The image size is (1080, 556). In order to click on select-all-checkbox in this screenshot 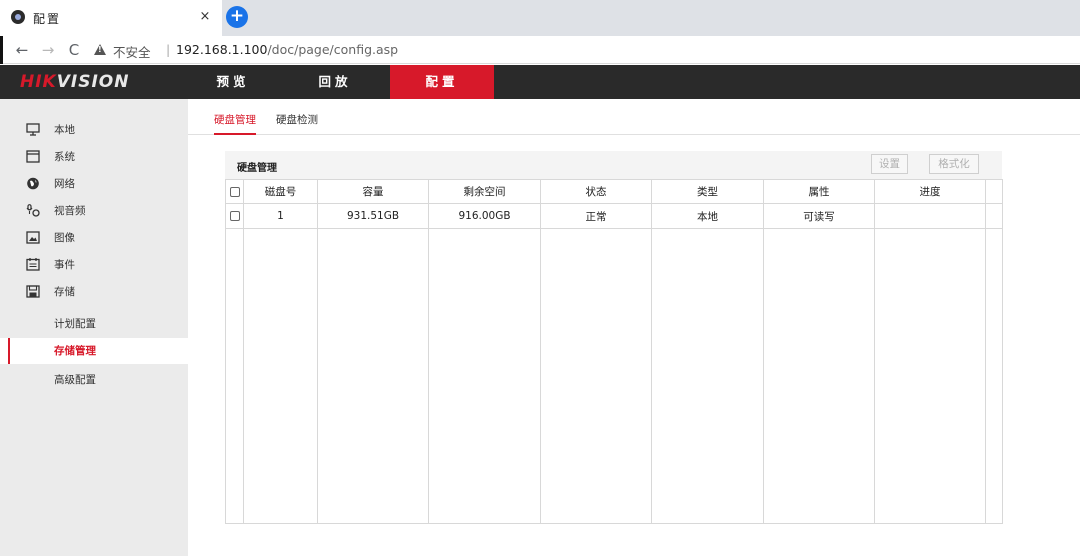, I will do `click(234, 191)`.